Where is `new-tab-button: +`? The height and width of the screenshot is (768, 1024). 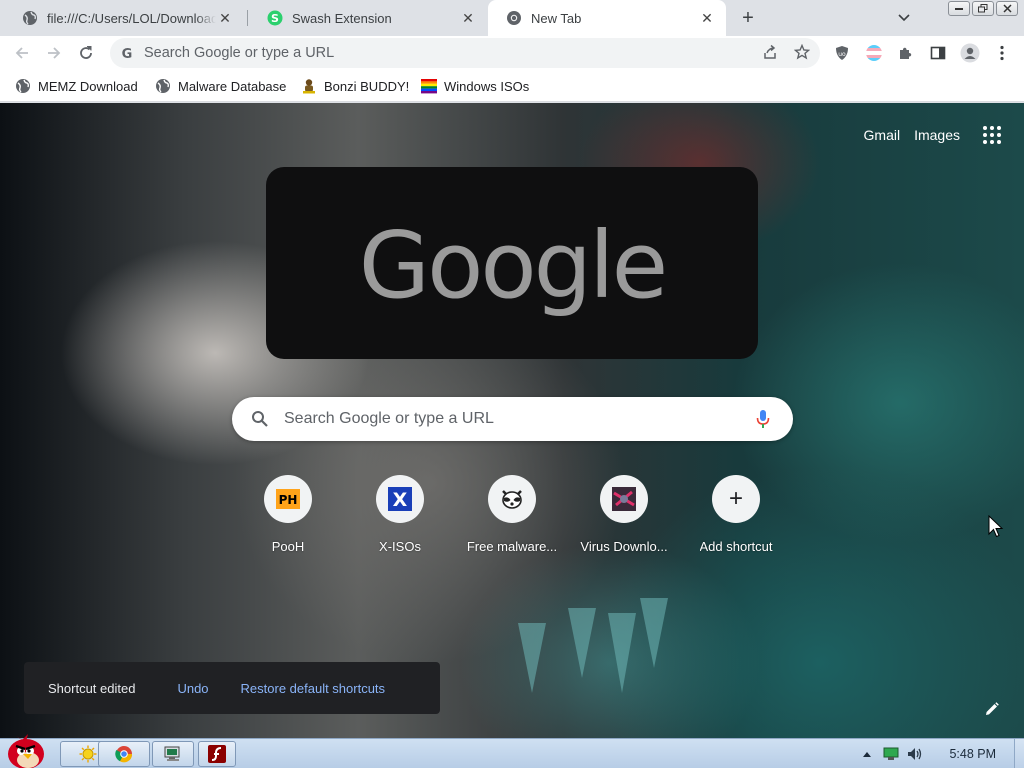
new-tab-button: + is located at coordinates (748, 18).